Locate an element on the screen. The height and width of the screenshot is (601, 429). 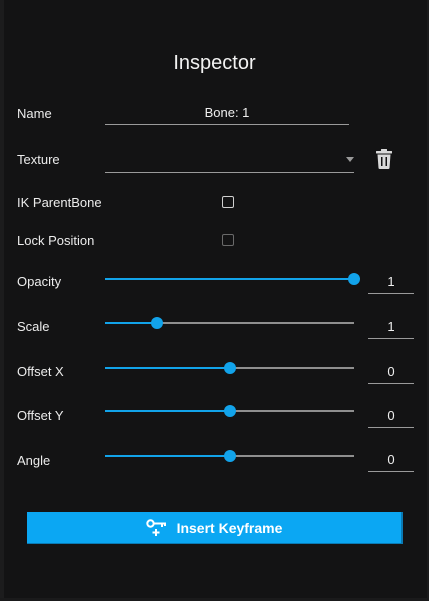
lock-position-checkbox is located at coordinates (228, 240).